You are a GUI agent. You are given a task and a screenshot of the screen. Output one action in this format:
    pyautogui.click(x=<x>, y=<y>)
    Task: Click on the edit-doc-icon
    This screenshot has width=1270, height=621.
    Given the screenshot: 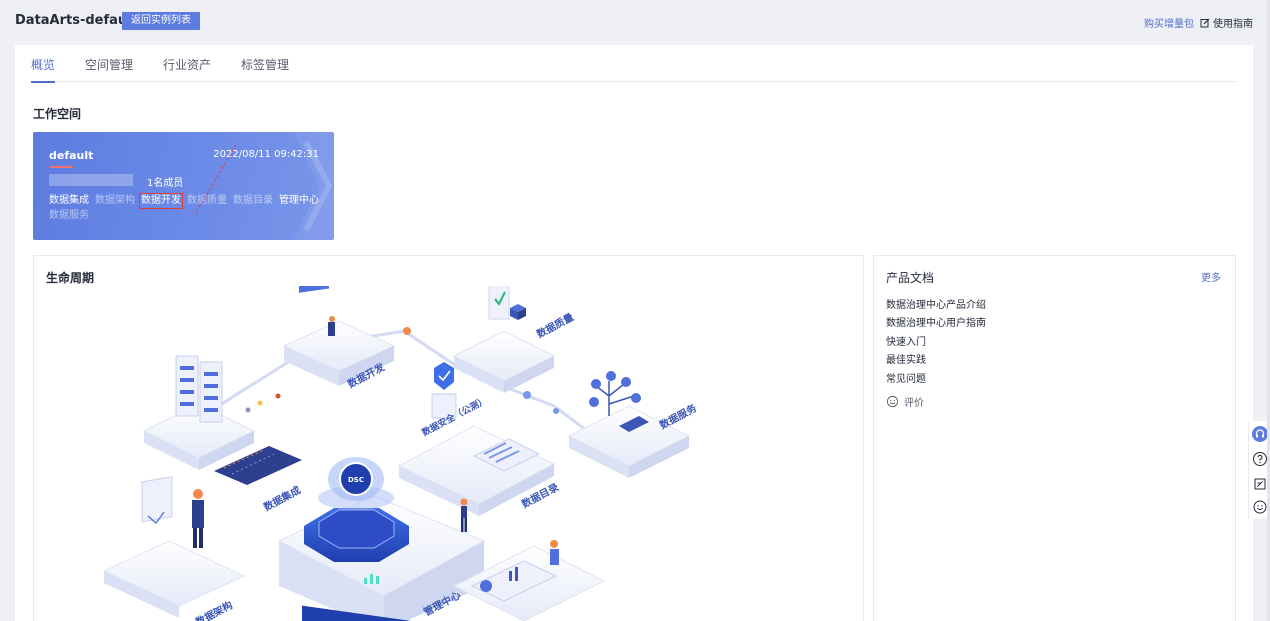 What is the action you would take?
    pyautogui.click(x=1205, y=22)
    